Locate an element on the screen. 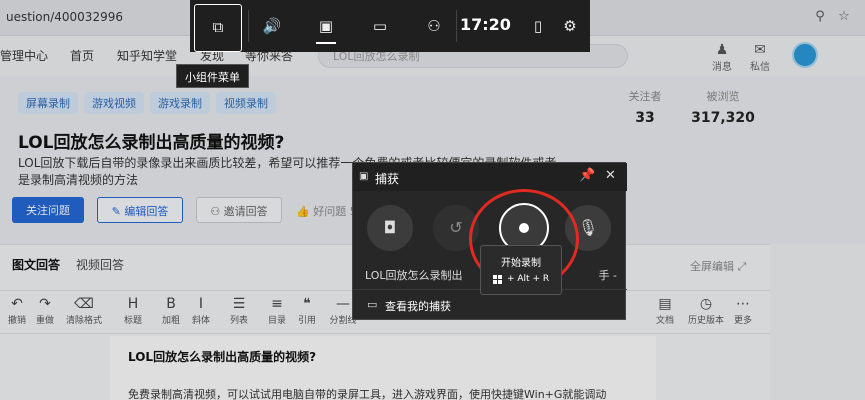 This screenshot has height=400, width=865. speaker-icon: 🔊 is located at coordinates (272, 26).